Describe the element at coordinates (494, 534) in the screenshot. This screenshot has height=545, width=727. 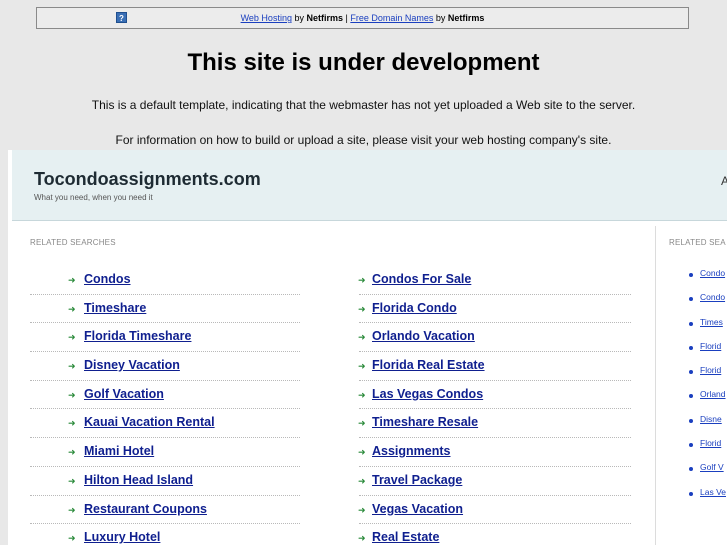
I see `list-item: ➜ Real Estate` at that location.